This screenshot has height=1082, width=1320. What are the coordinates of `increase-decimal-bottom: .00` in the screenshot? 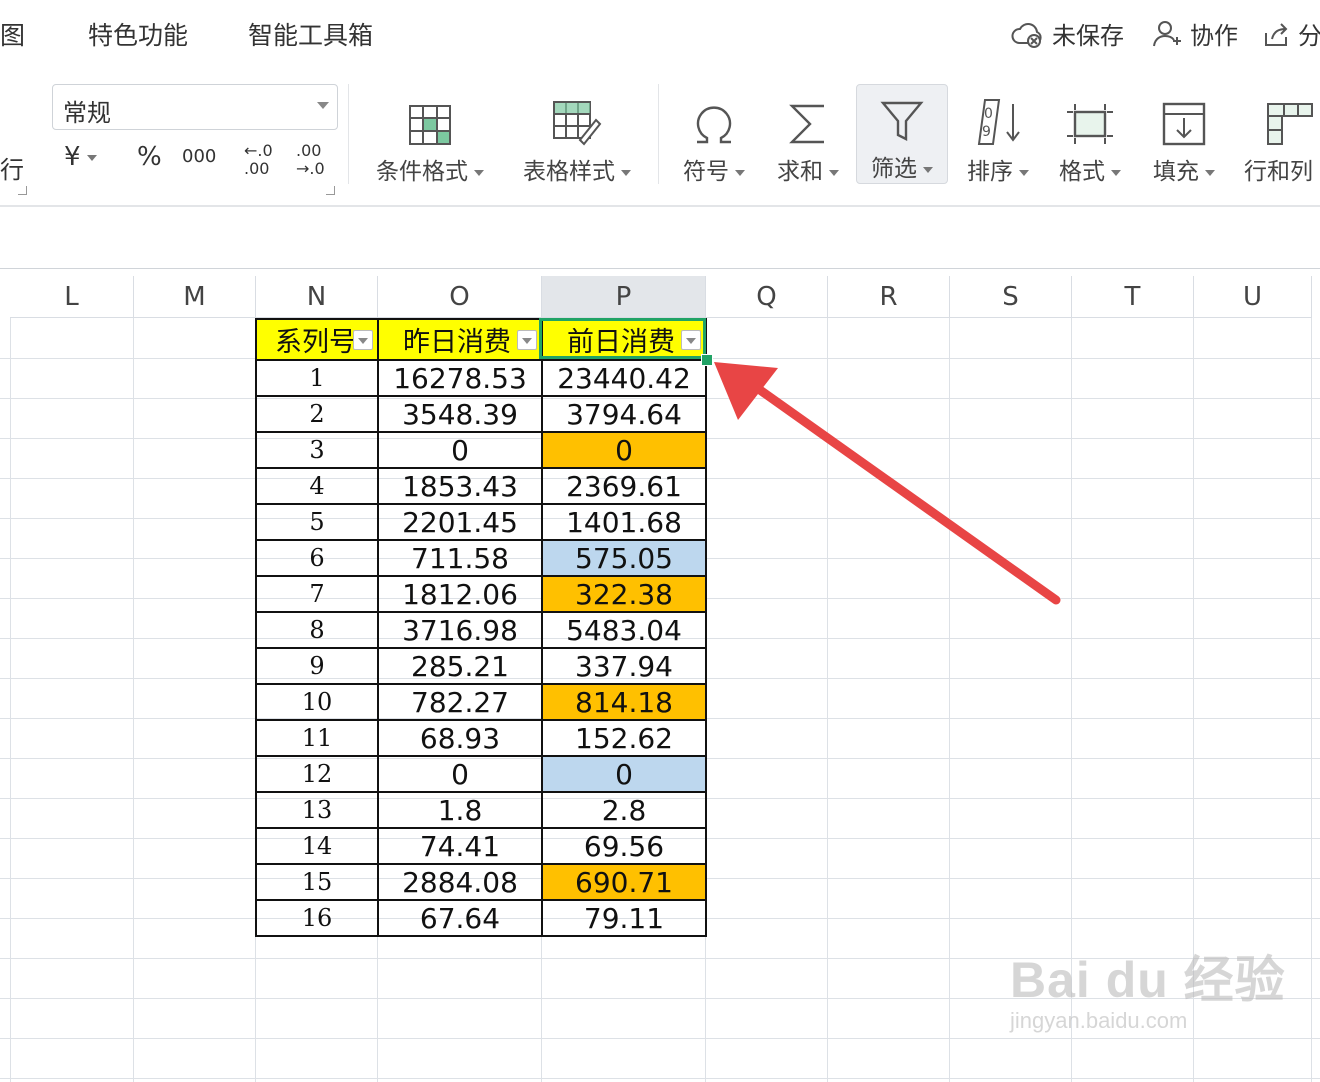 It's located at (257, 168).